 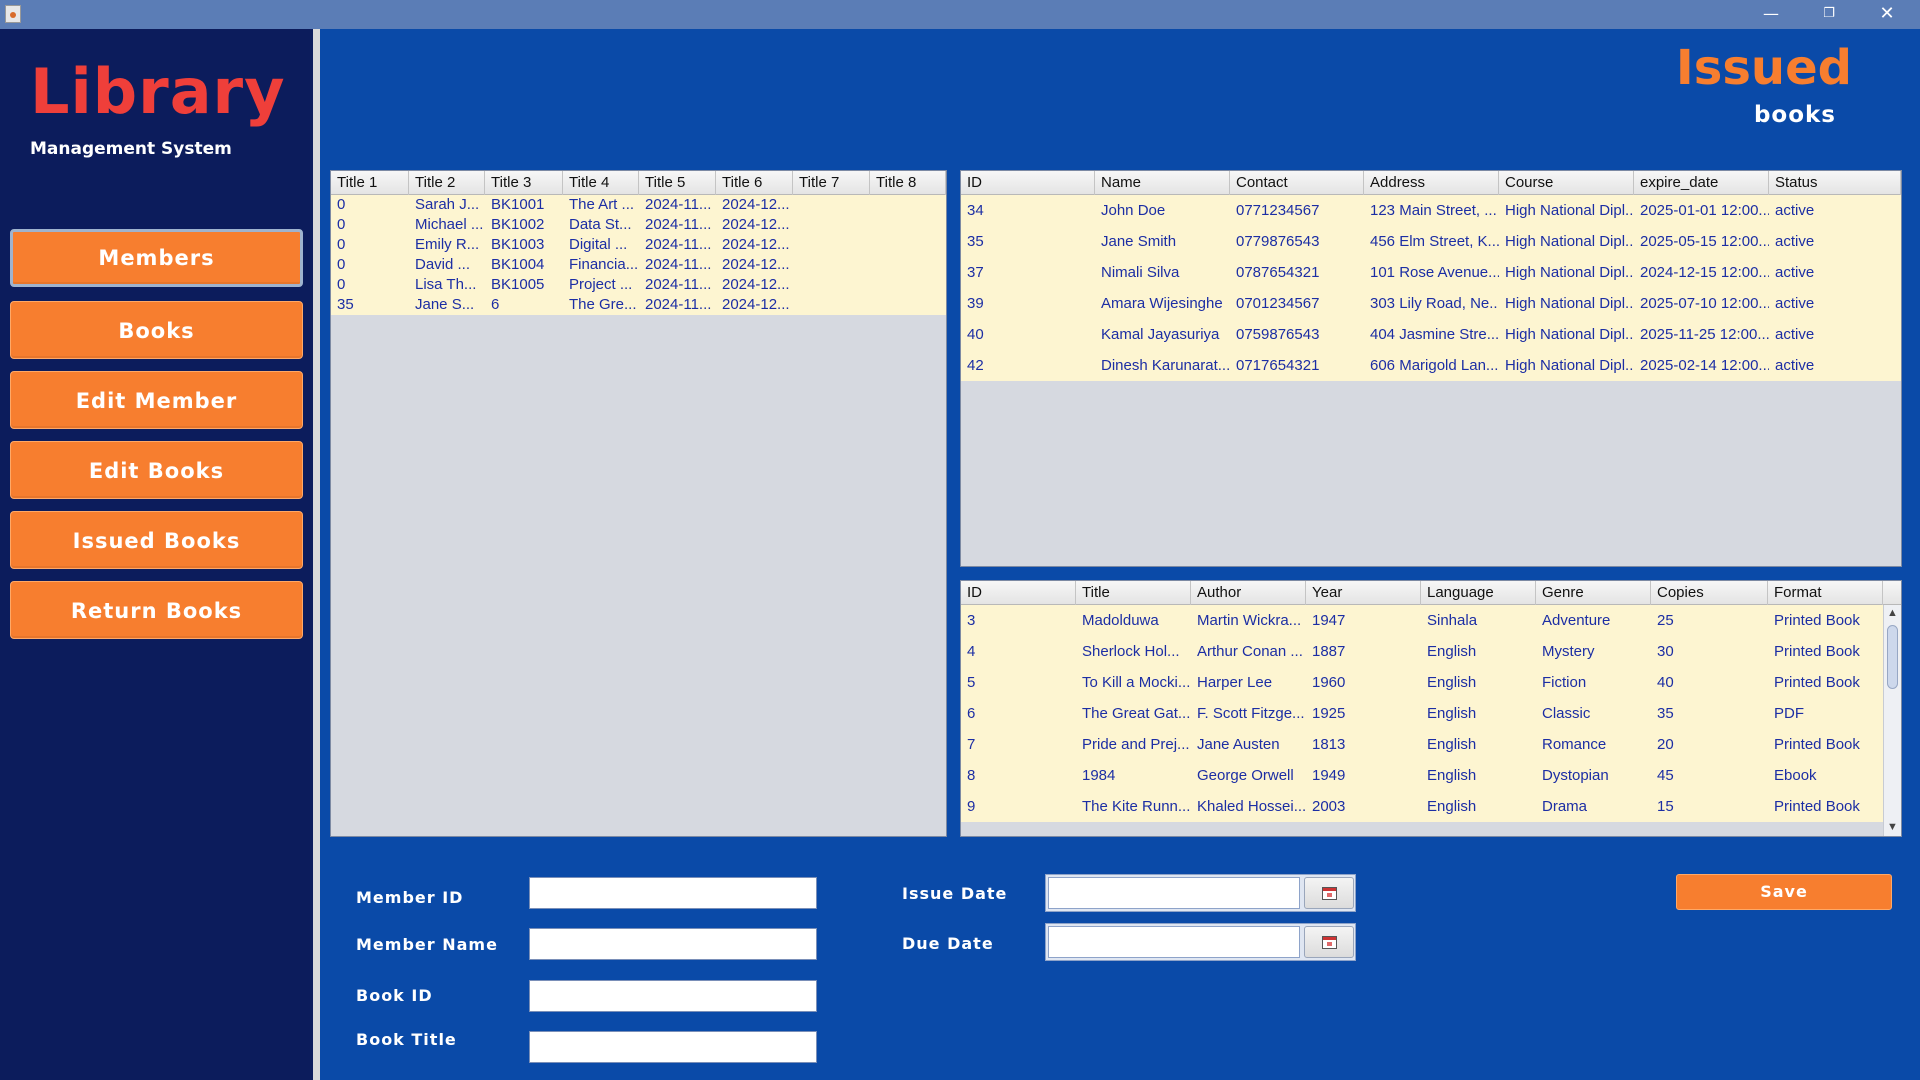 I want to click on column-header: Title 7, so click(x=831, y=183).